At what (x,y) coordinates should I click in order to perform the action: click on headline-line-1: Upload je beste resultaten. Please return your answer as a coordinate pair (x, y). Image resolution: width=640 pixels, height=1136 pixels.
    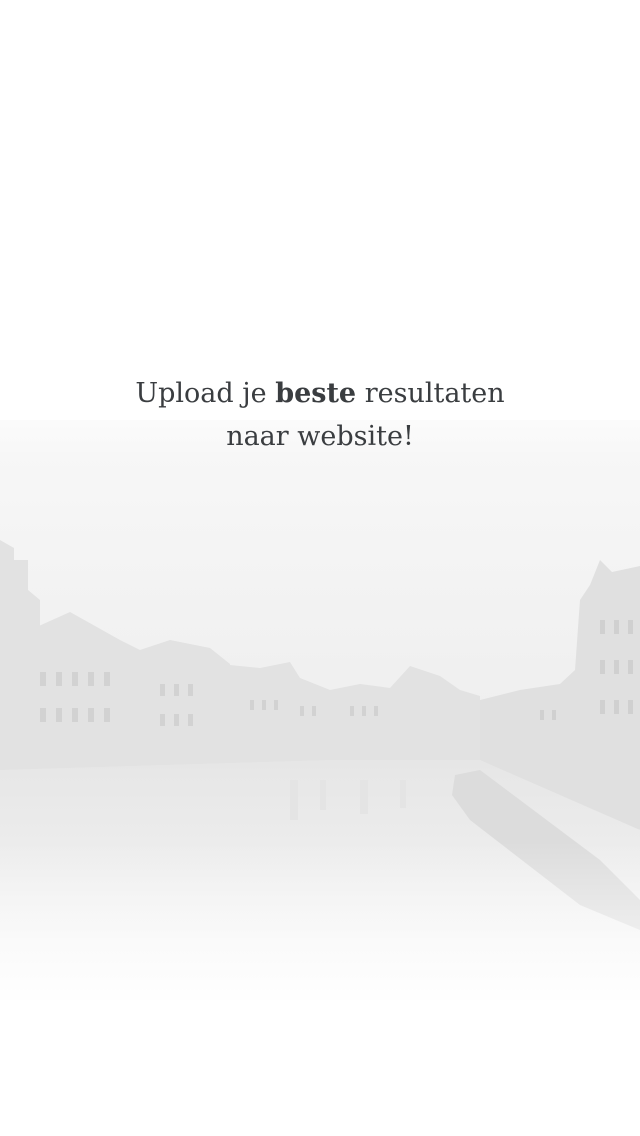
    Looking at the image, I should click on (320, 393).